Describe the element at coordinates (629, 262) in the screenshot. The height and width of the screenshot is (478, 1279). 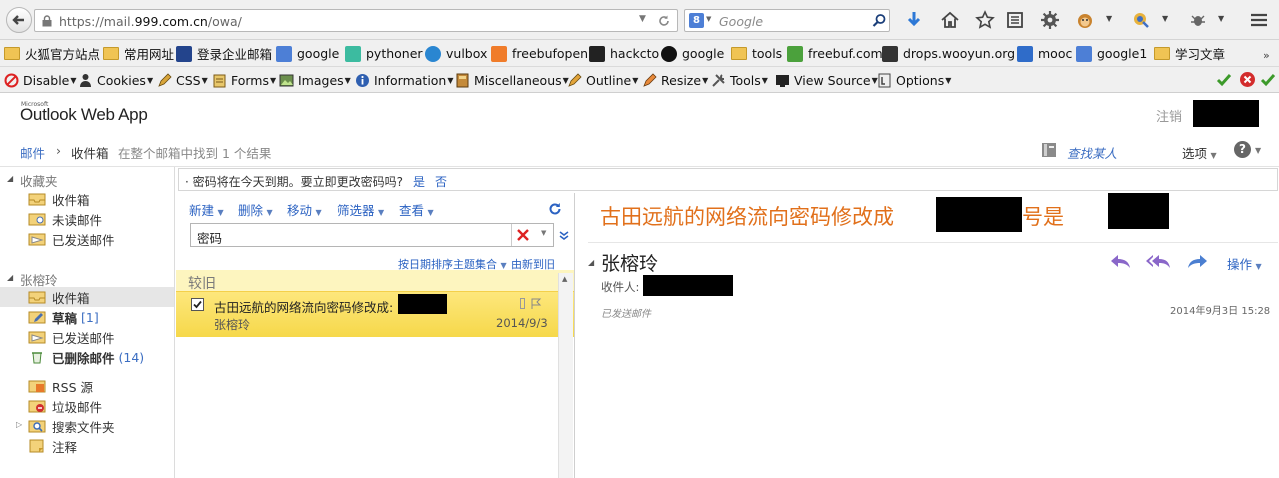
I see `reading-sender: 张榕玲` at that location.